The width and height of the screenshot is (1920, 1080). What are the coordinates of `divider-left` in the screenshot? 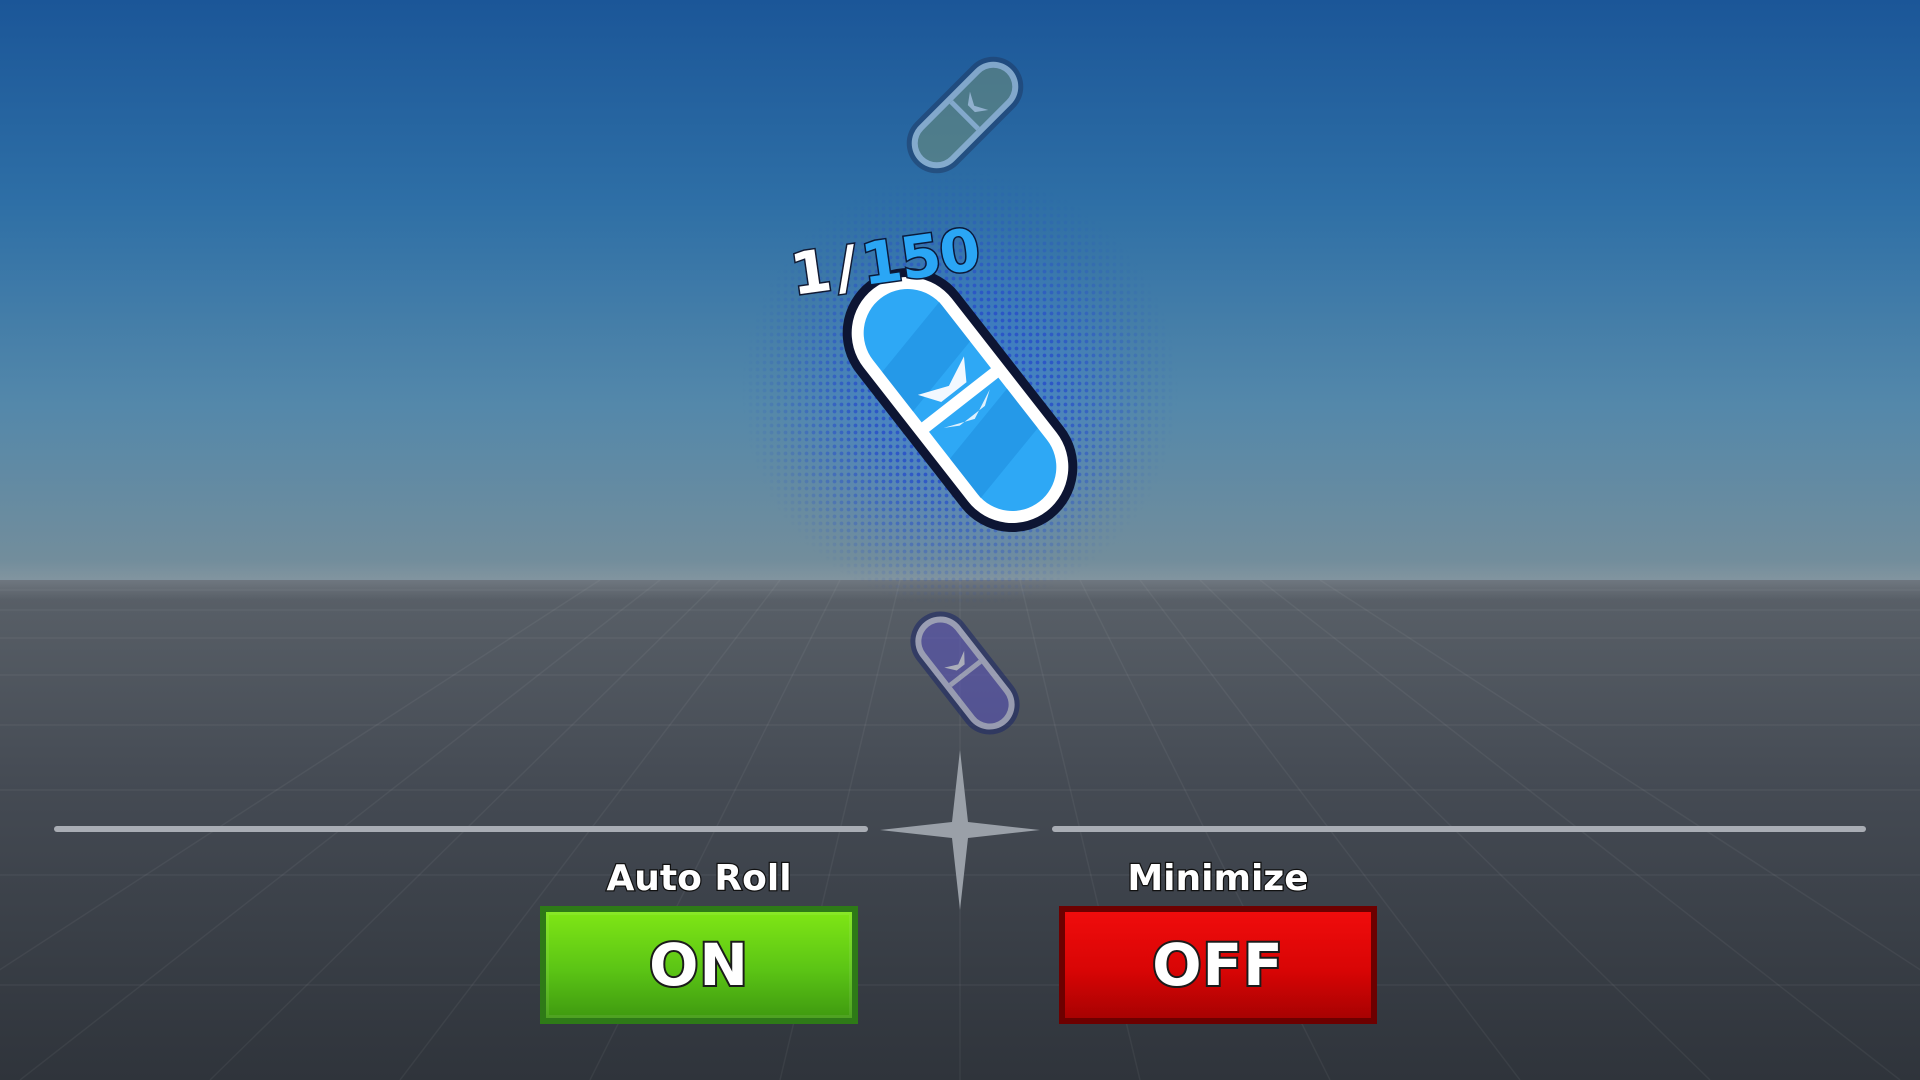 It's located at (461, 829).